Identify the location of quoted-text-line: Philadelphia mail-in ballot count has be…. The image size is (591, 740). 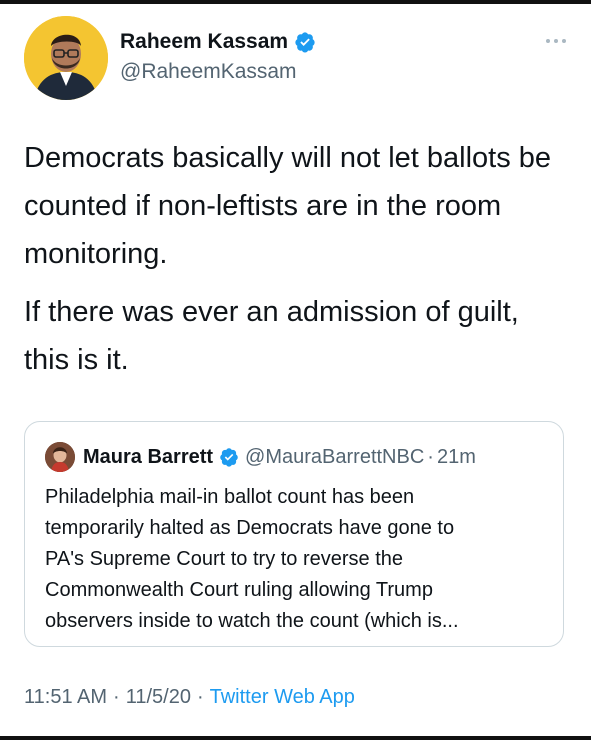
(230, 497).